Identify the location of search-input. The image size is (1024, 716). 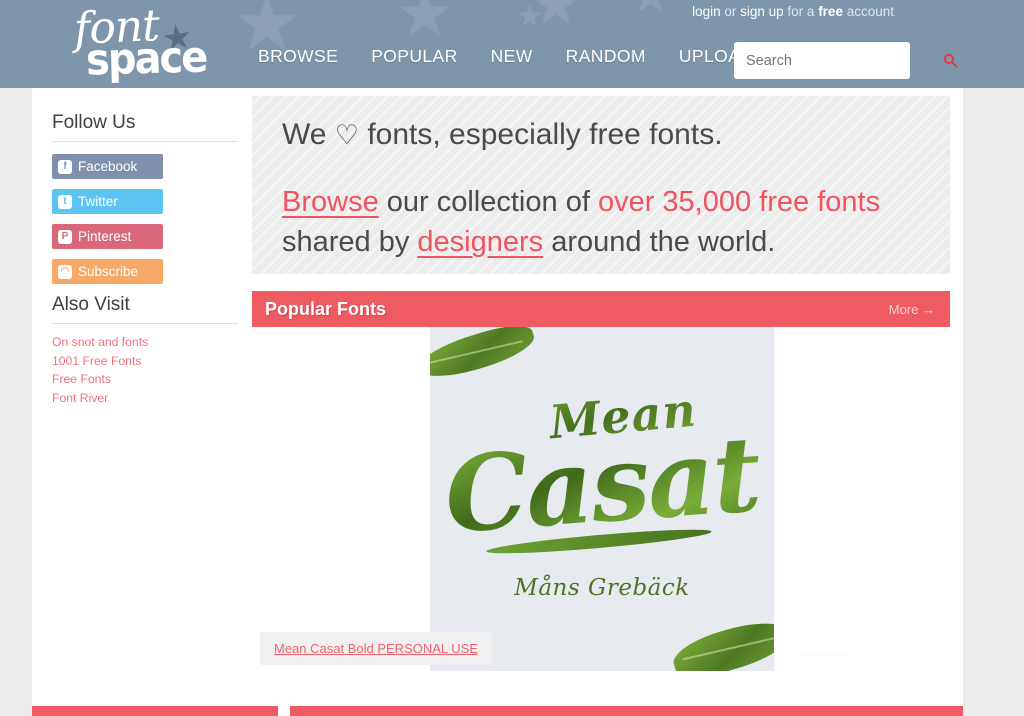
(838, 60).